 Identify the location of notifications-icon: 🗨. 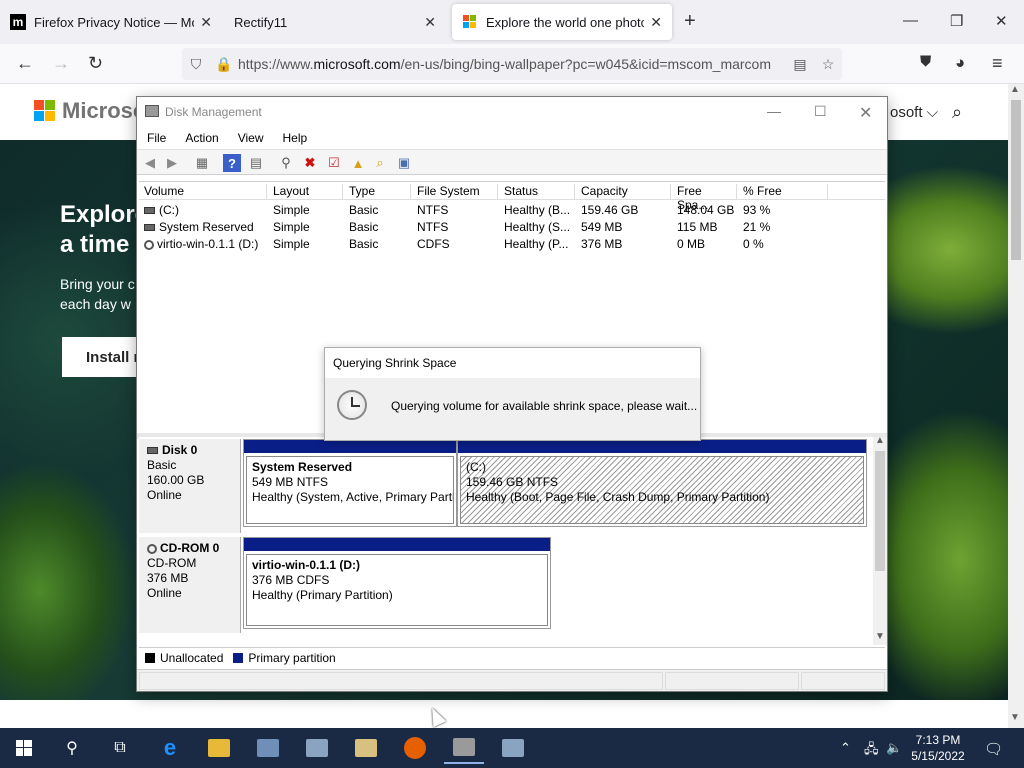
(993, 749).